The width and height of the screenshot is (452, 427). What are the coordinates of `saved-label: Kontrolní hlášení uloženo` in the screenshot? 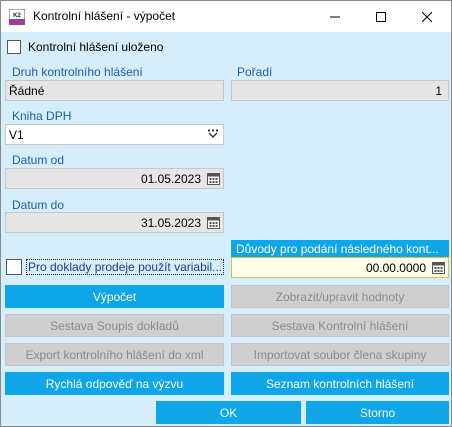 It's located at (96, 47).